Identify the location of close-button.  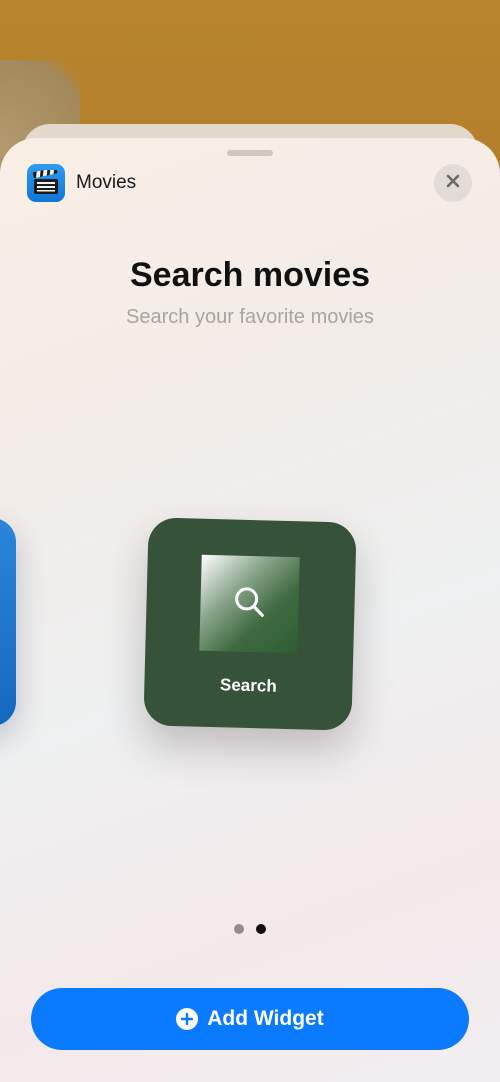
(453, 183).